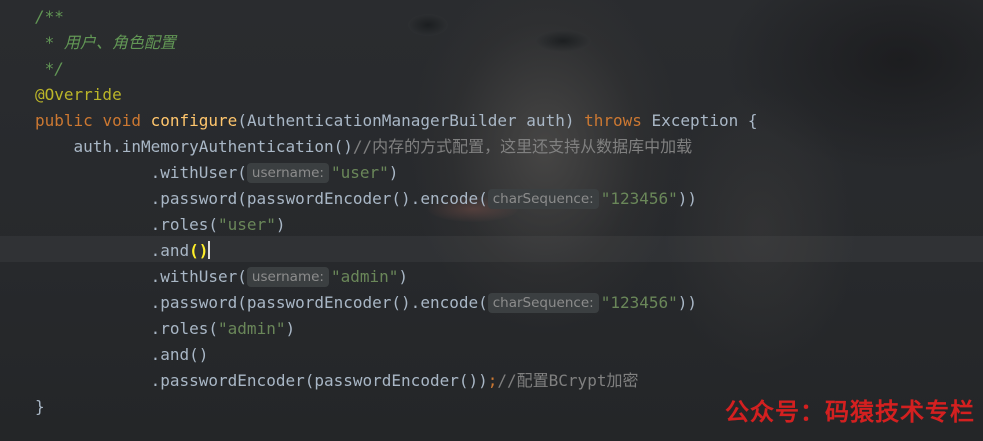 The image size is (983, 441). Describe the element at coordinates (568, 380) in the screenshot. I see `code-comment: //配置BCrypt加密` at that location.